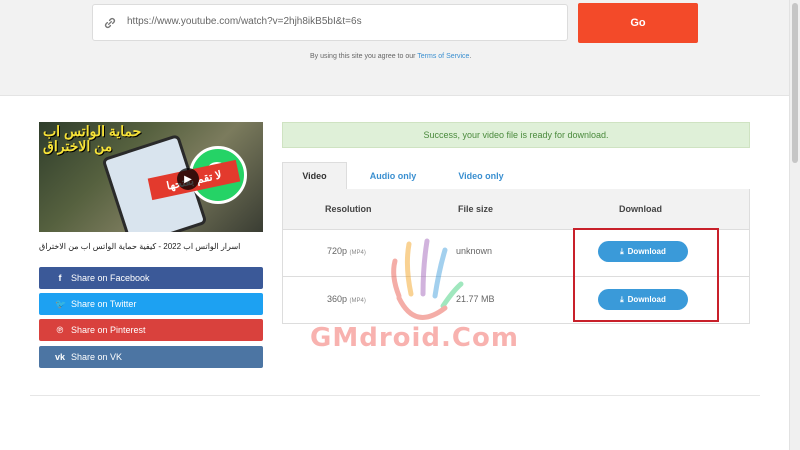 This screenshot has width=800, height=450. I want to click on twitter-icon: 🐦, so click(61, 303).